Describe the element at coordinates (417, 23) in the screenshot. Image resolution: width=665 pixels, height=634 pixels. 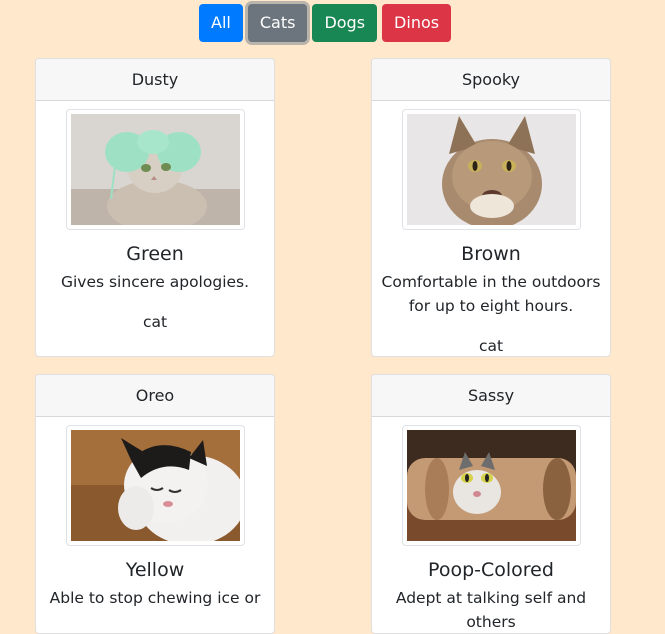
I see `filter-dinos-button: Dinos` at that location.